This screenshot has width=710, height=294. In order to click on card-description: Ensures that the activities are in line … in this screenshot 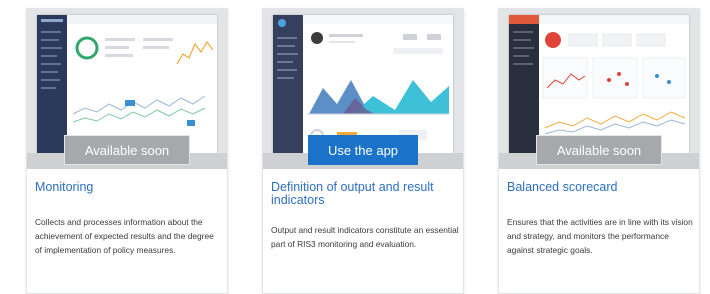, I will do `click(600, 236)`.